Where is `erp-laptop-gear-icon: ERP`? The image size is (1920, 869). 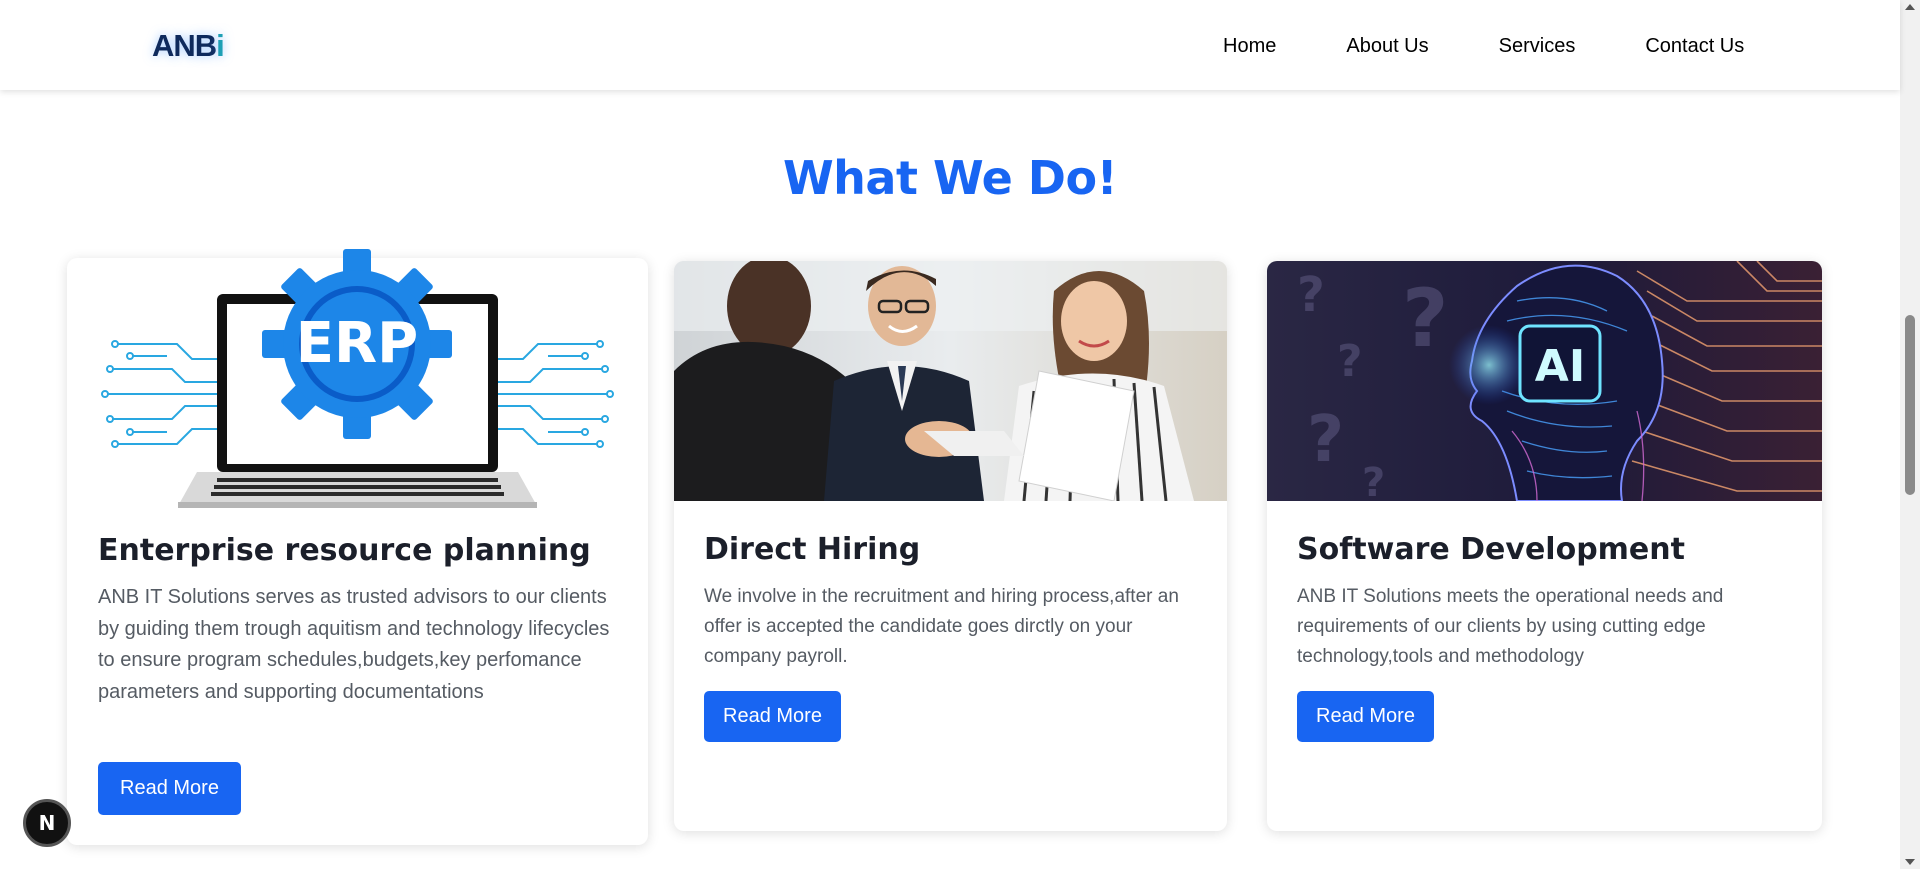 erp-laptop-gear-icon: ERP is located at coordinates (357, 378).